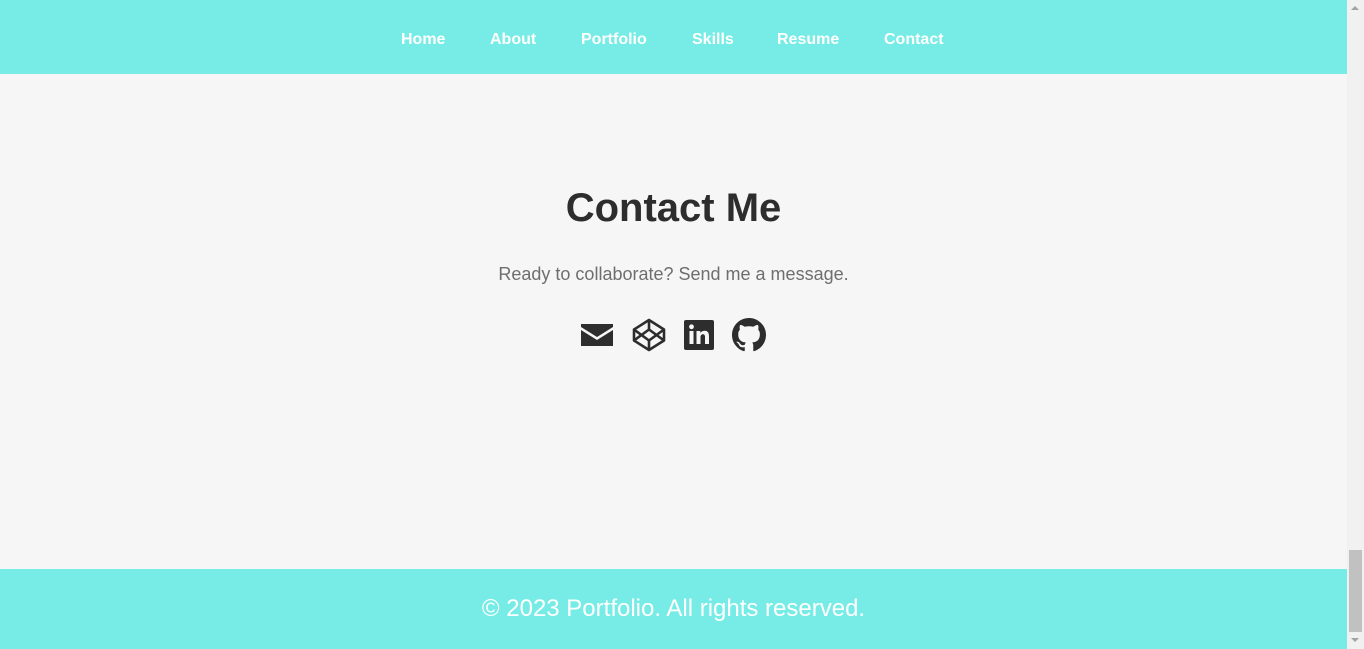 This screenshot has height=649, width=1364. I want to click on footer-copyright: © 2023 Portfolio. All rights reserved., so click(673, 608).